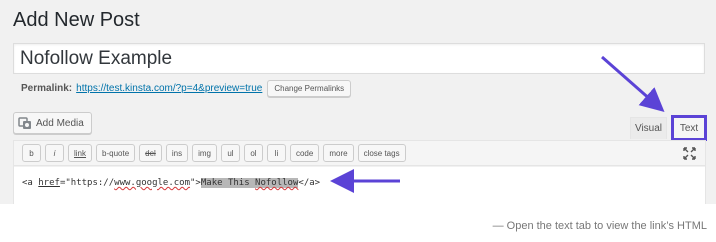 This screenshot has height=242, width=716. What do you see at coordinates (31, 153) in the screenshot?
I see `quicktag-bold-button: b` at bounding box center [31, 153].